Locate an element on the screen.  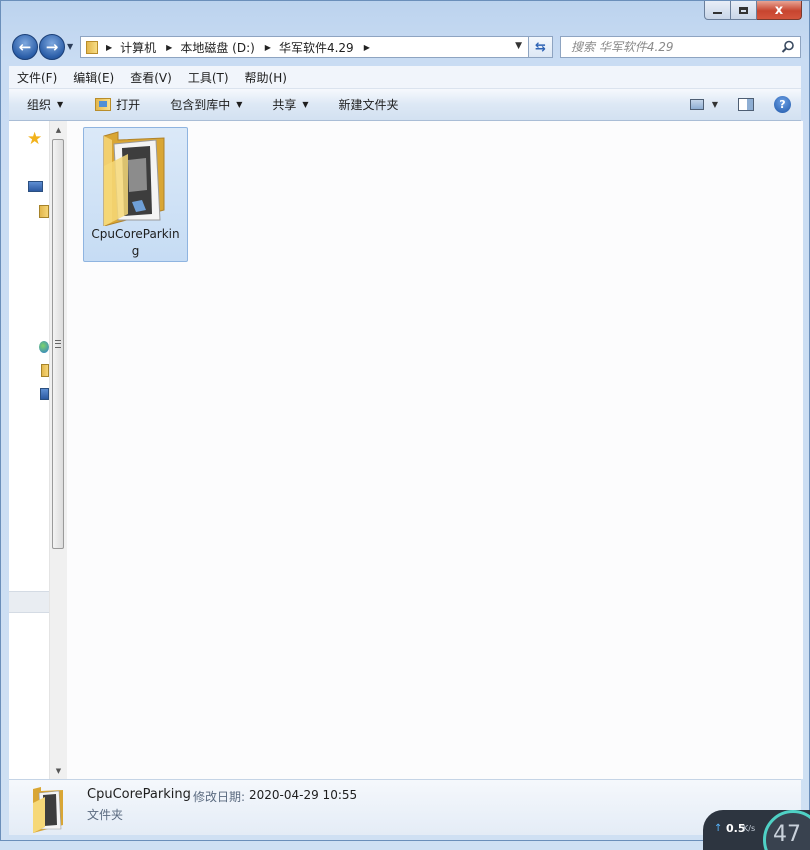
search-input is located at coordinates (676, 47).